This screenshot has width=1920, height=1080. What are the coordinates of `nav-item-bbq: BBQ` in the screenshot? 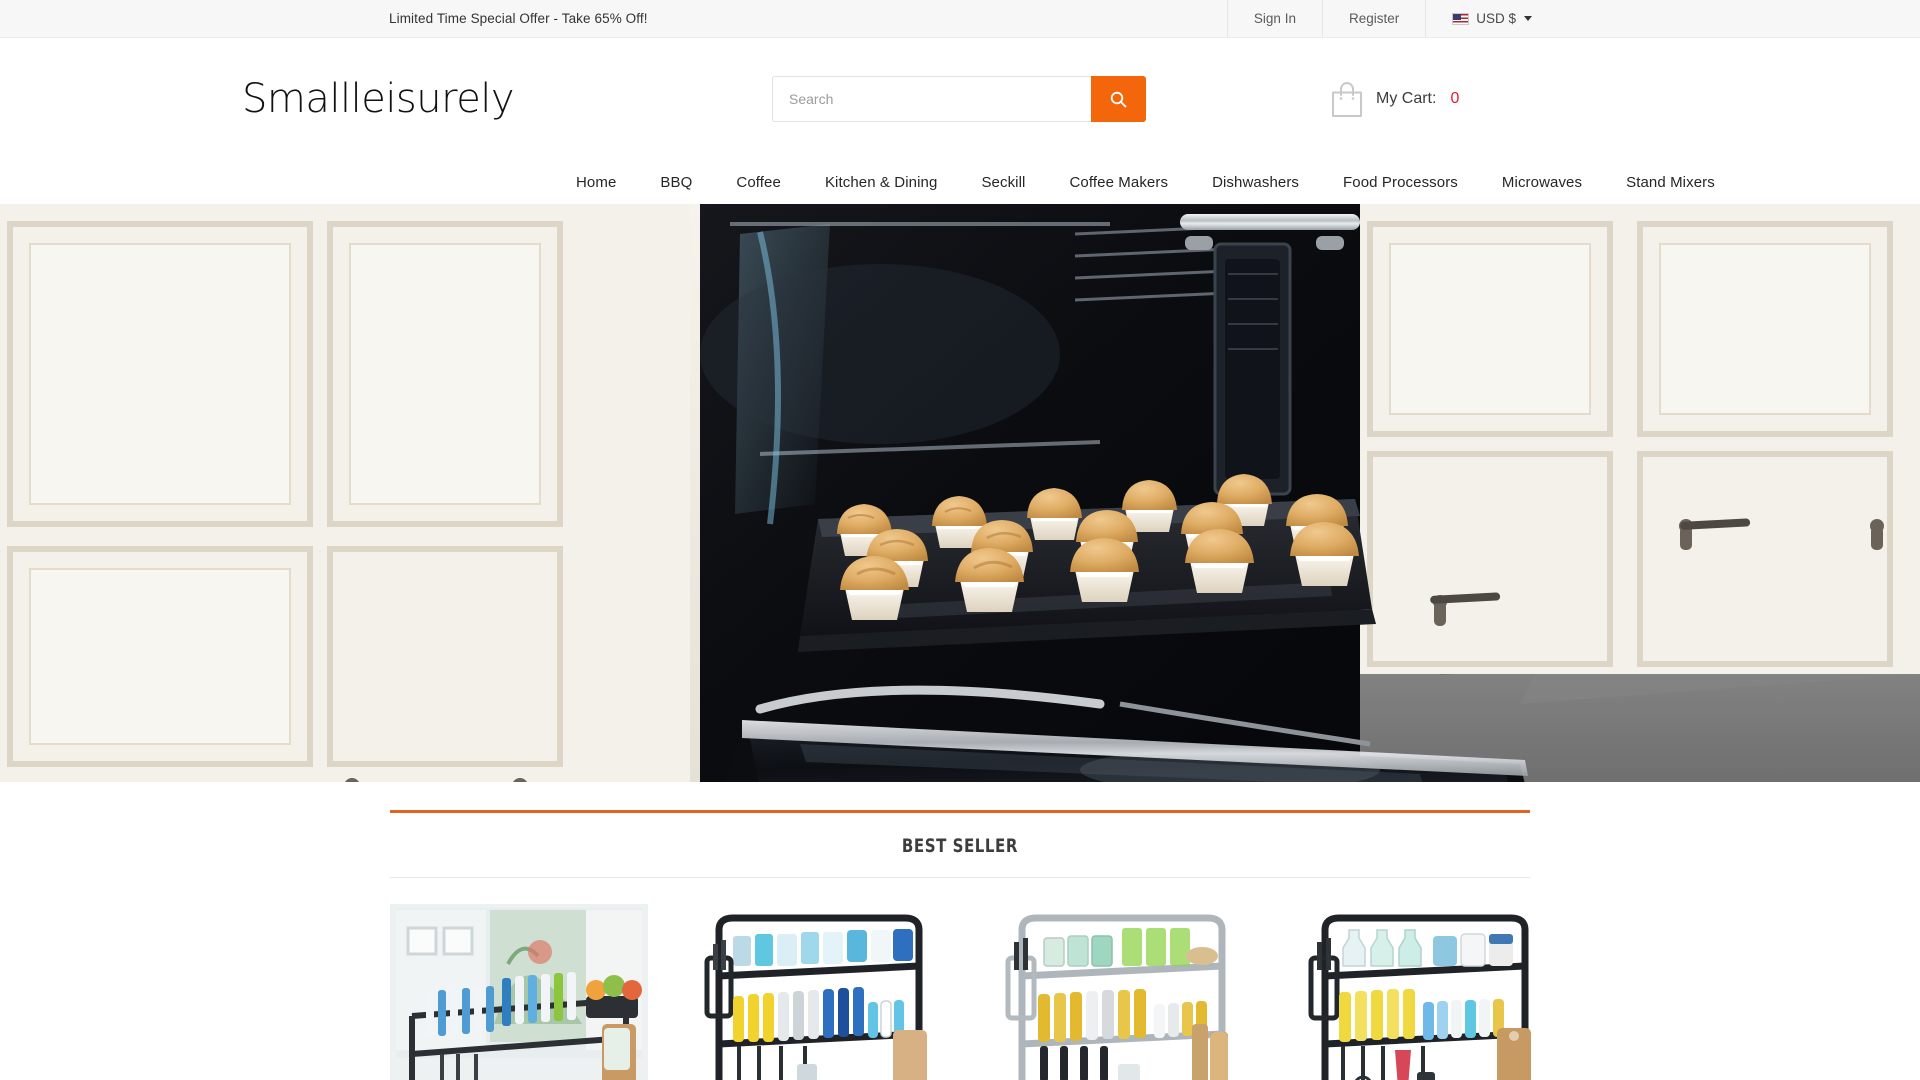 It's located at (676, 182).